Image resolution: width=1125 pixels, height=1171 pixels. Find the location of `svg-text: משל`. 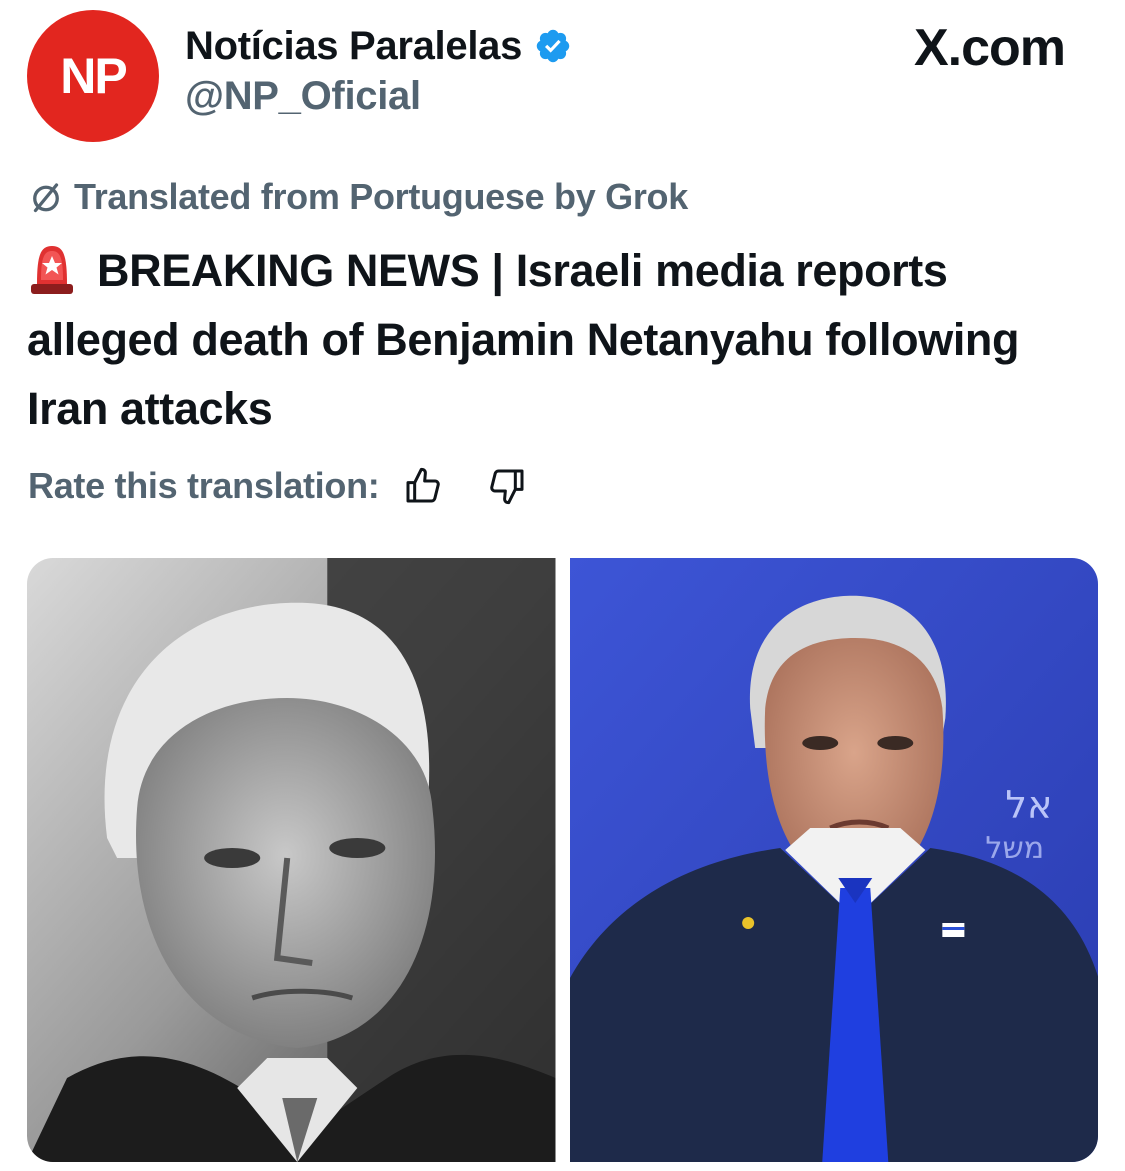

svg-text: משל is located at coordinates (1014, 848).